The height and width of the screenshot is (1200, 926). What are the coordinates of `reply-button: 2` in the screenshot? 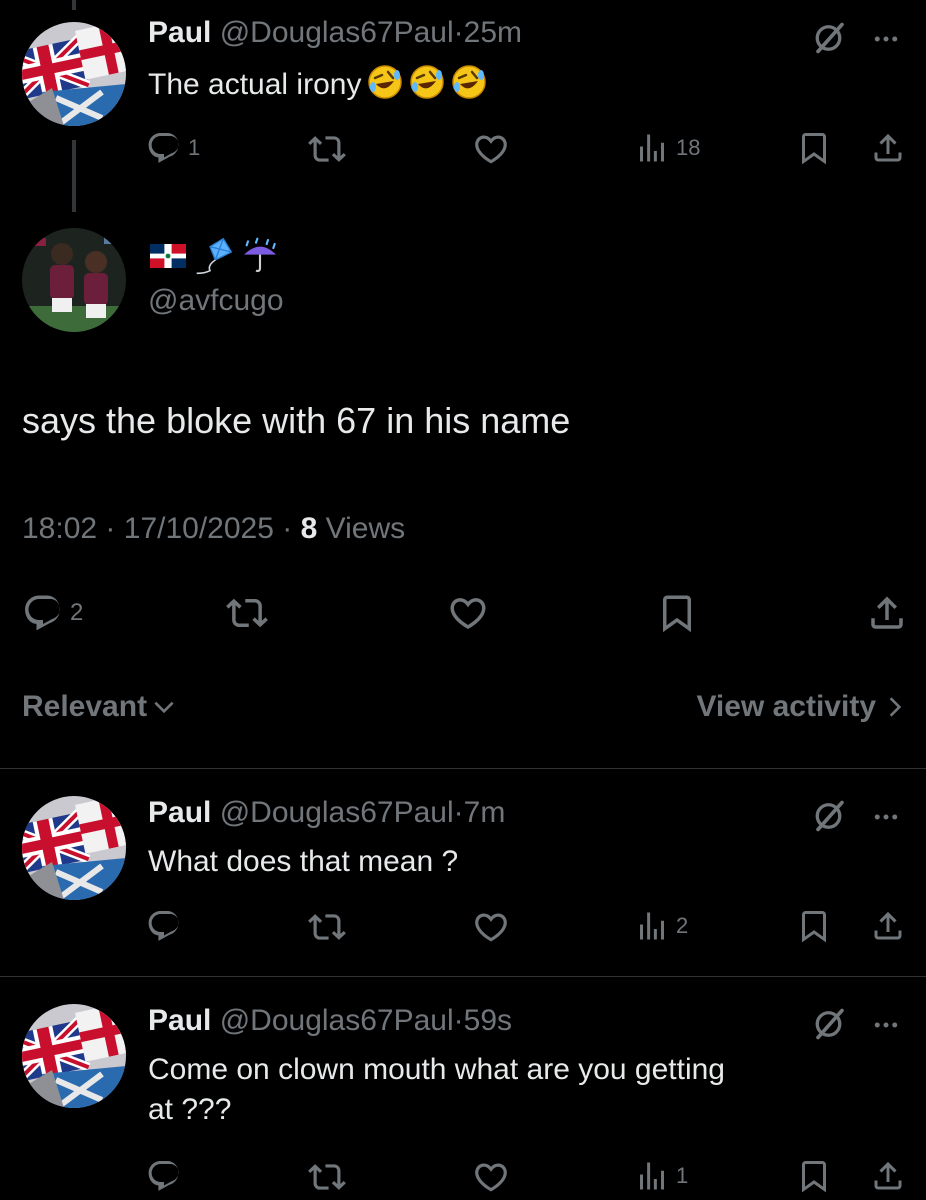 It's located at (52, 613).